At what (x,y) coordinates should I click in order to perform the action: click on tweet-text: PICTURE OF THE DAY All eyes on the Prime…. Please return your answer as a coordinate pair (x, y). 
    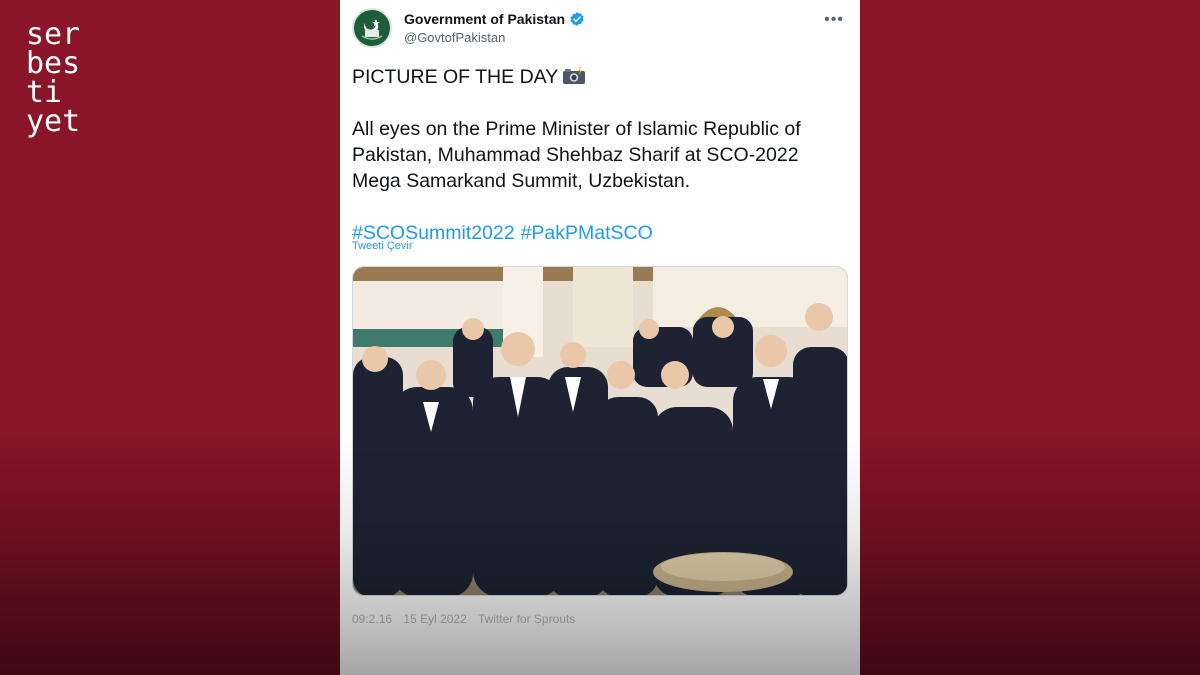
    Looking at the image, I should click on (597, 155).